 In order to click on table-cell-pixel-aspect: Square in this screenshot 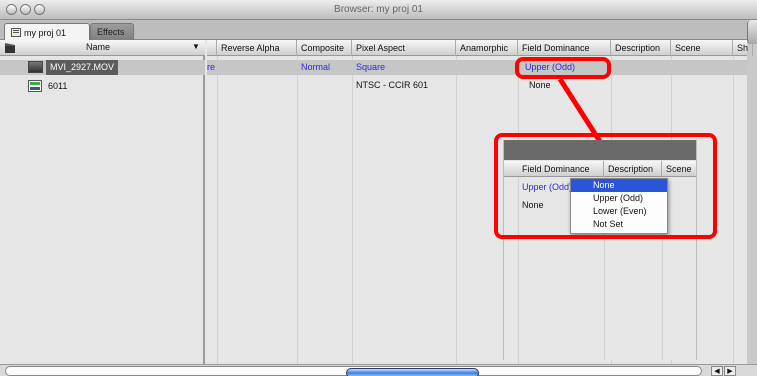, I will do `click(368, 67)`.